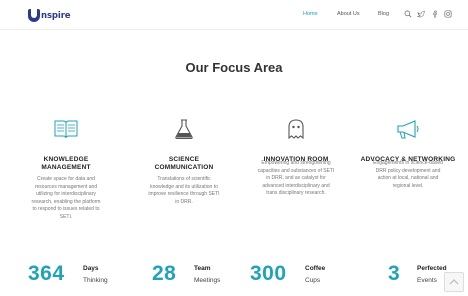 The height and width of the screenshot is (296, 468). I want to click on facebook-icon, so click(435, 14).